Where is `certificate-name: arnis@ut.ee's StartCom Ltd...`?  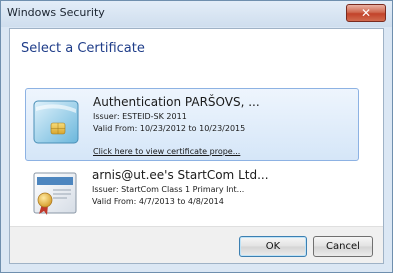
certificate-name: arnis@ut.ee's StartCom Ltd... is located at coordinates (180, 175).